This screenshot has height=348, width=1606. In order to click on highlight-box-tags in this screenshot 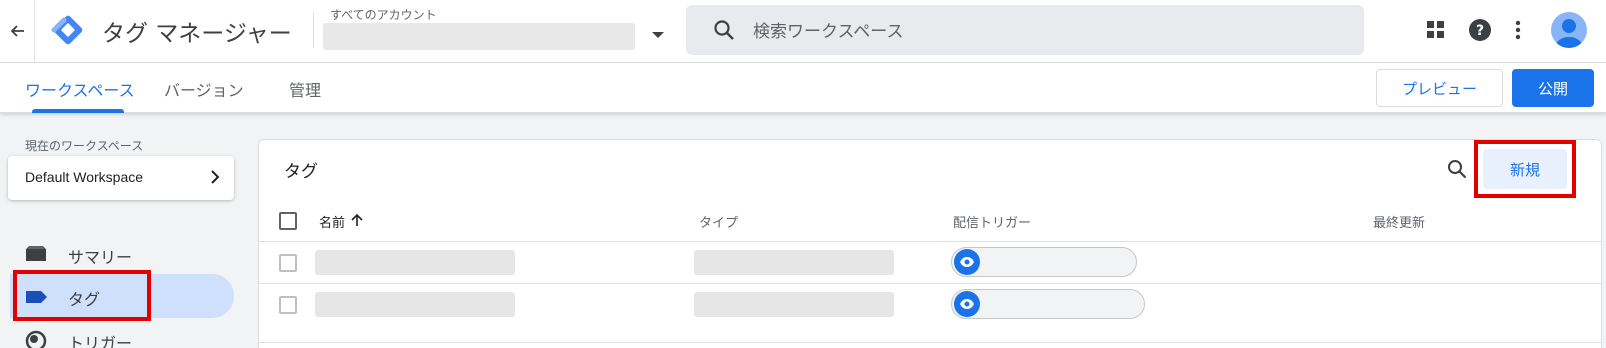, I will do `click(82, 295)`.